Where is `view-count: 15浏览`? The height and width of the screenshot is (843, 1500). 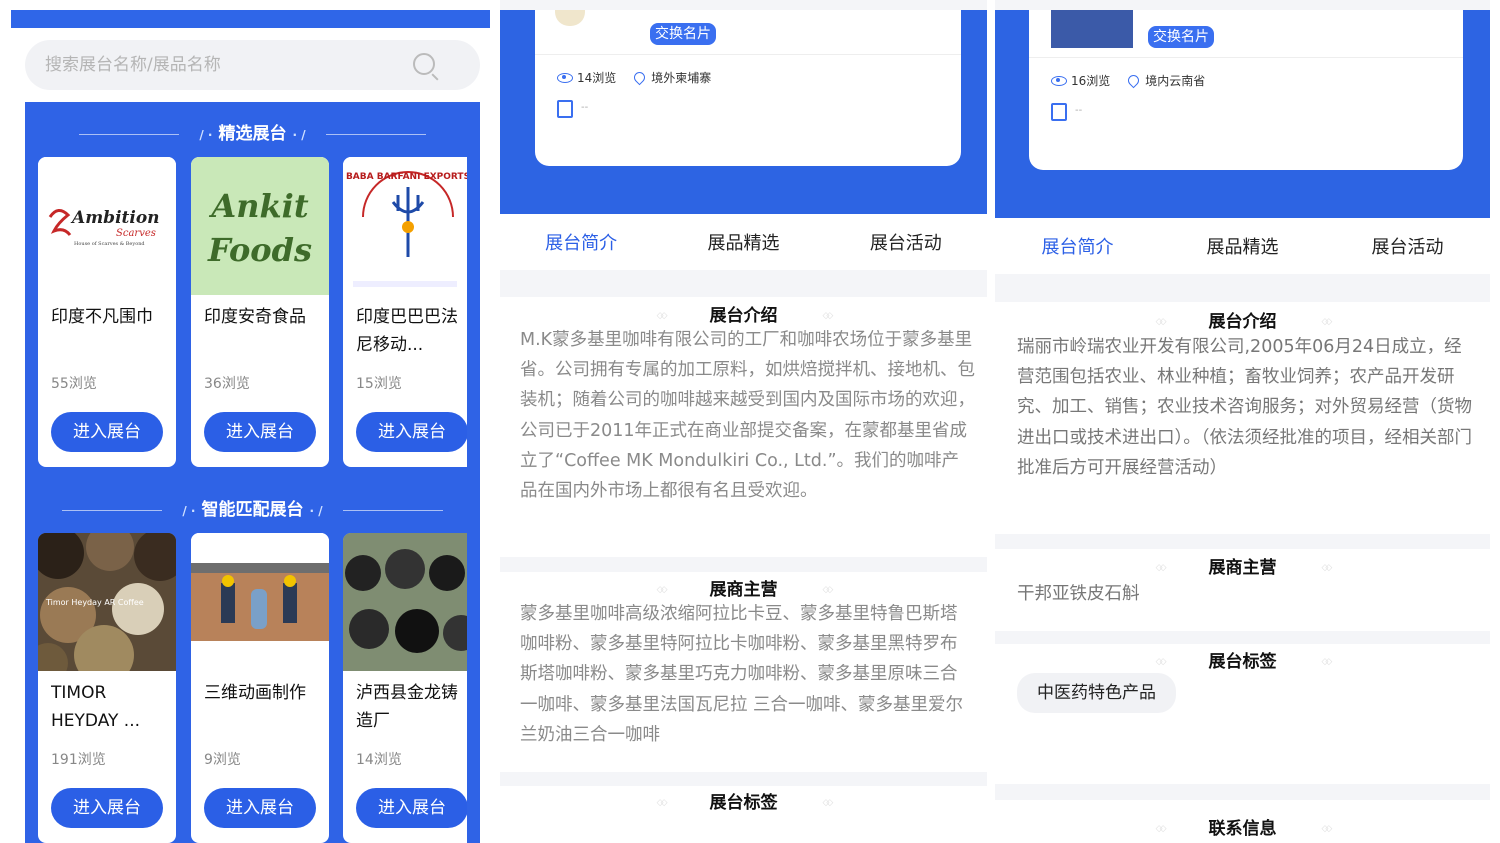
view-count: 15浏览 is located at coordinates (379, 384).